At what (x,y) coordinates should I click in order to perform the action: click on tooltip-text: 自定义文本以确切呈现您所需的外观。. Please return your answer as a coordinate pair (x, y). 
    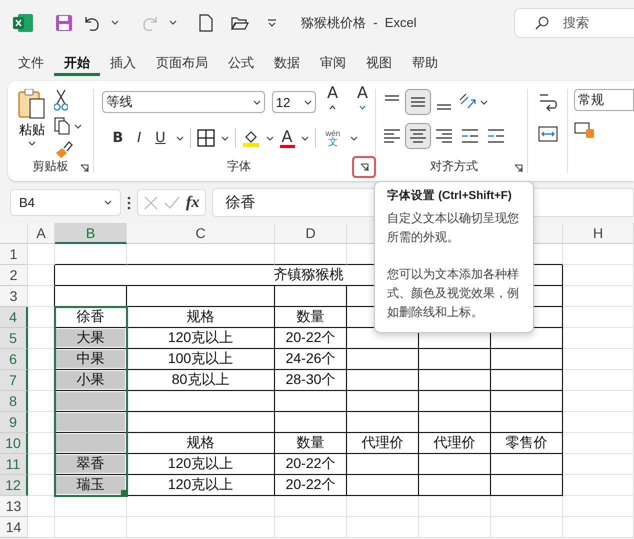
    Looking at the image, I should click on (453, 228).